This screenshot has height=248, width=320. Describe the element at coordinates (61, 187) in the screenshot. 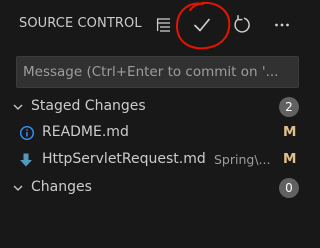

I see `changes-label: Changes` at that location.